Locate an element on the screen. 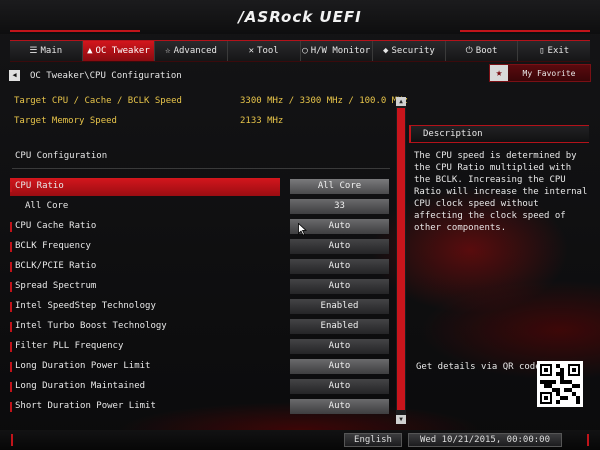 The image size is (600, 450). tab-label: Tool is located at coordinates (268, 51).